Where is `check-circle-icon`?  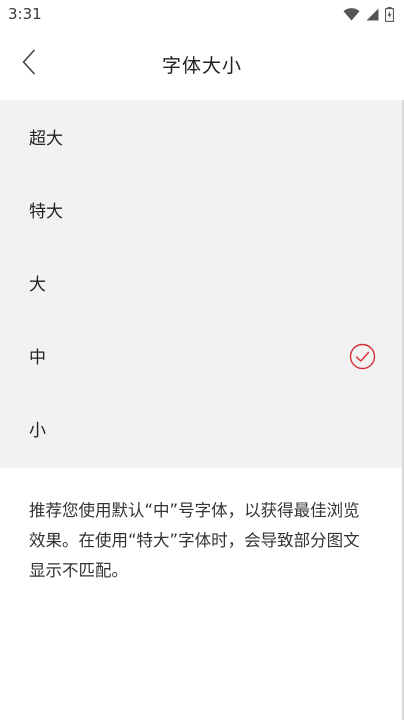 check-circle-icon is located at coordinates (362, 356).